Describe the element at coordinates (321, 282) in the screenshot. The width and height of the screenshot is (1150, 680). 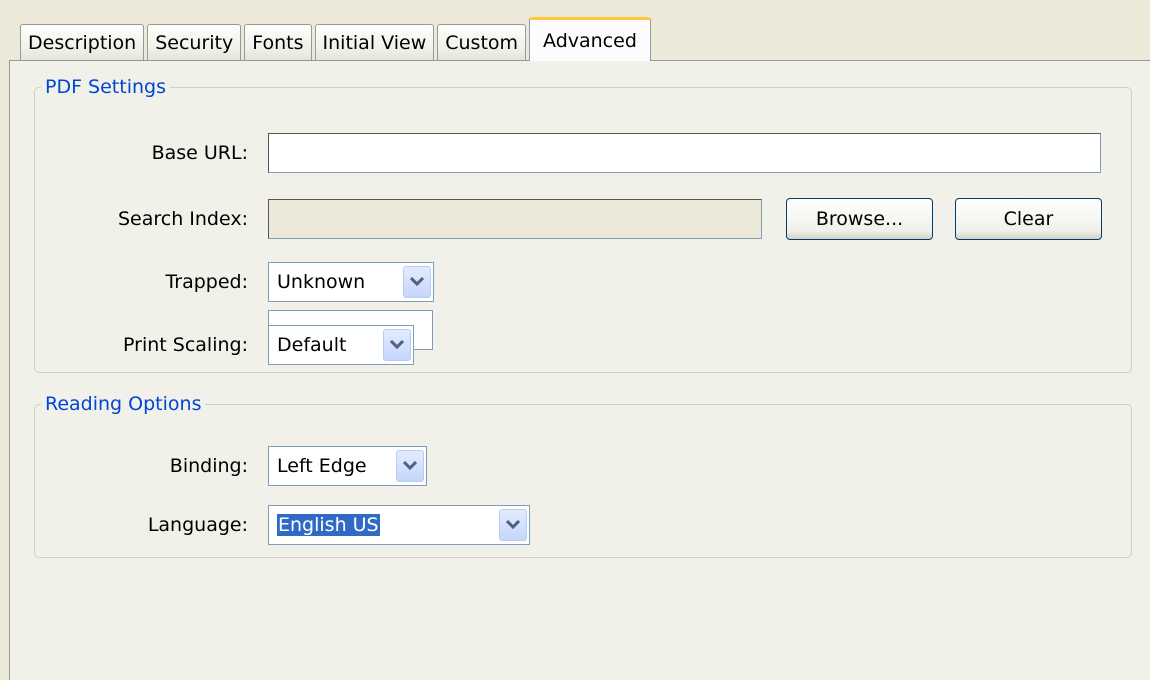
I see `trapped-value: Unknown` at that location.